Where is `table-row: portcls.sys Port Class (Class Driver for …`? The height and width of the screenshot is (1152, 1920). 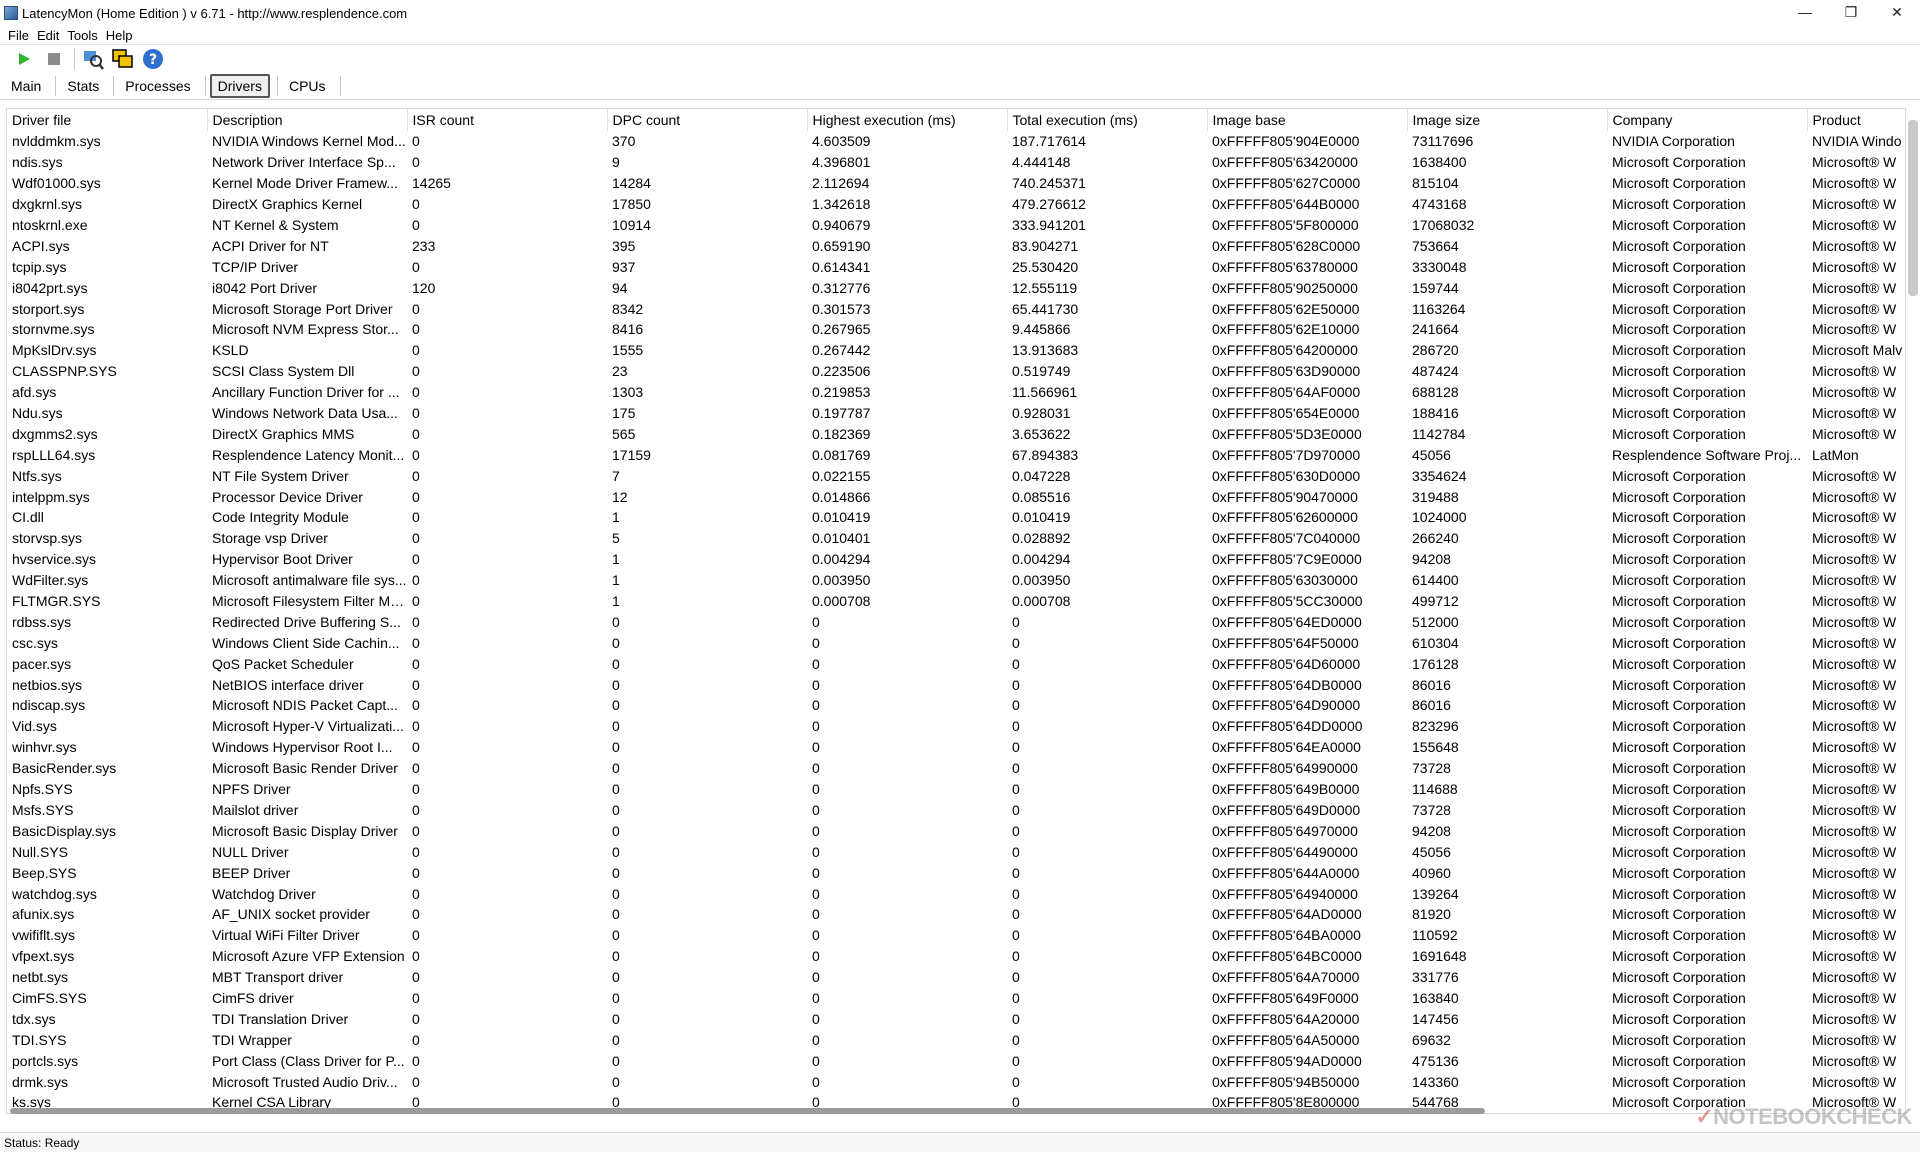 table-row: portcls.sys Port Class (Class Driver for … is located at coordinates (956, 1060).